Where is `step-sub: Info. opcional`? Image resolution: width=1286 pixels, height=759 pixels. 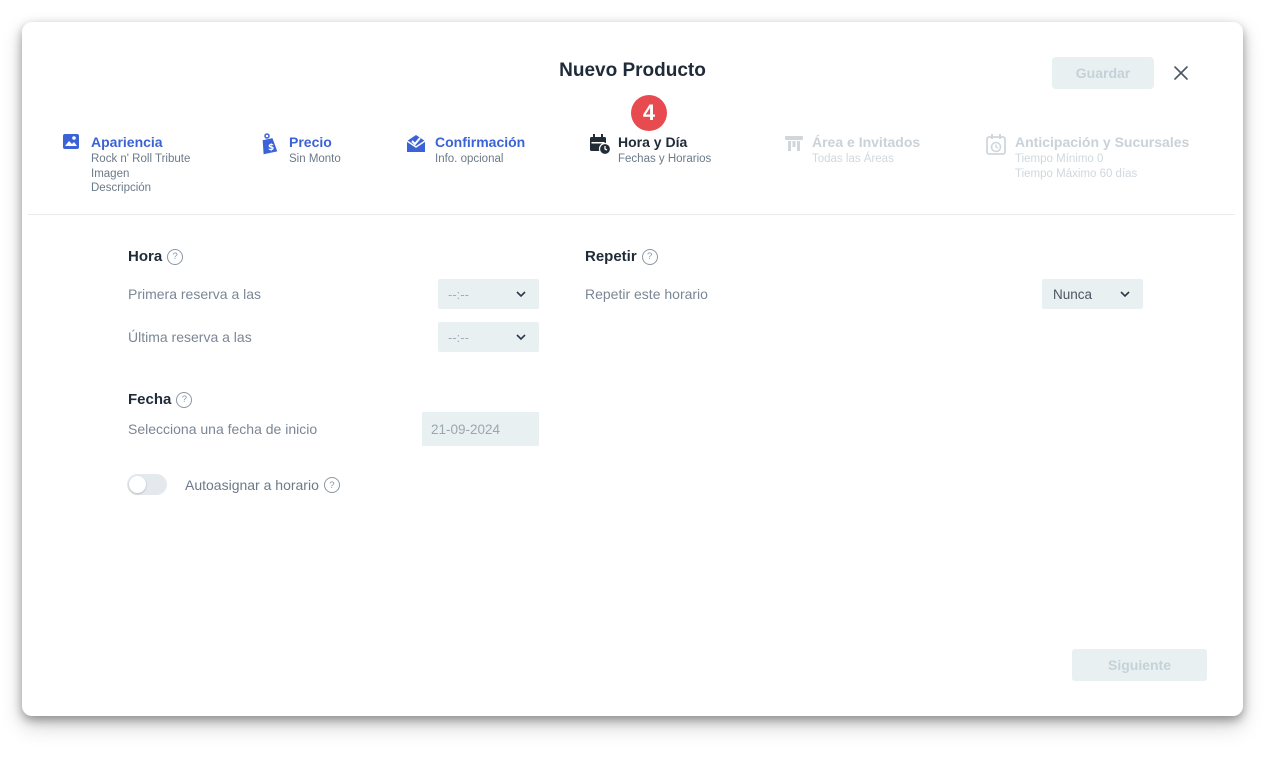 step-sub: Info. opcional is located at coordinates (469, 159).